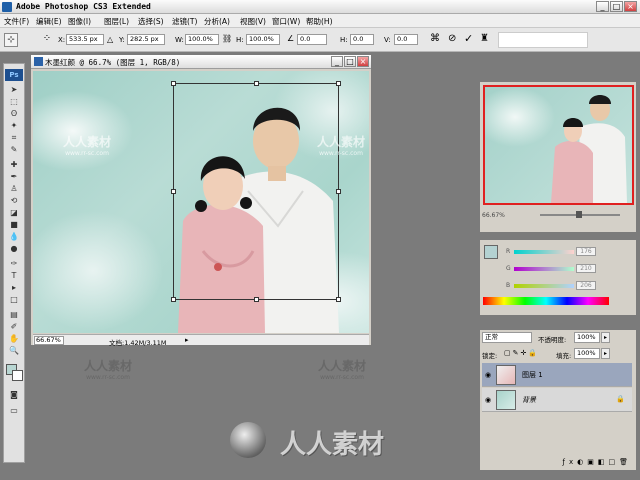  I want to click on horizontal-skew-field: 0.0, so click(362, 39).